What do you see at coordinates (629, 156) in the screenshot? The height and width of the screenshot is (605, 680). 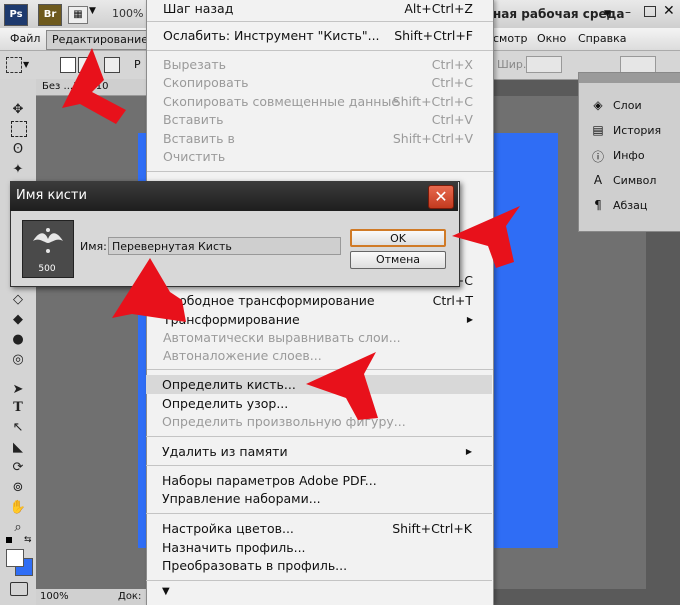 I see `panel-item-info: Инфо` at bounding box center [629, 156].